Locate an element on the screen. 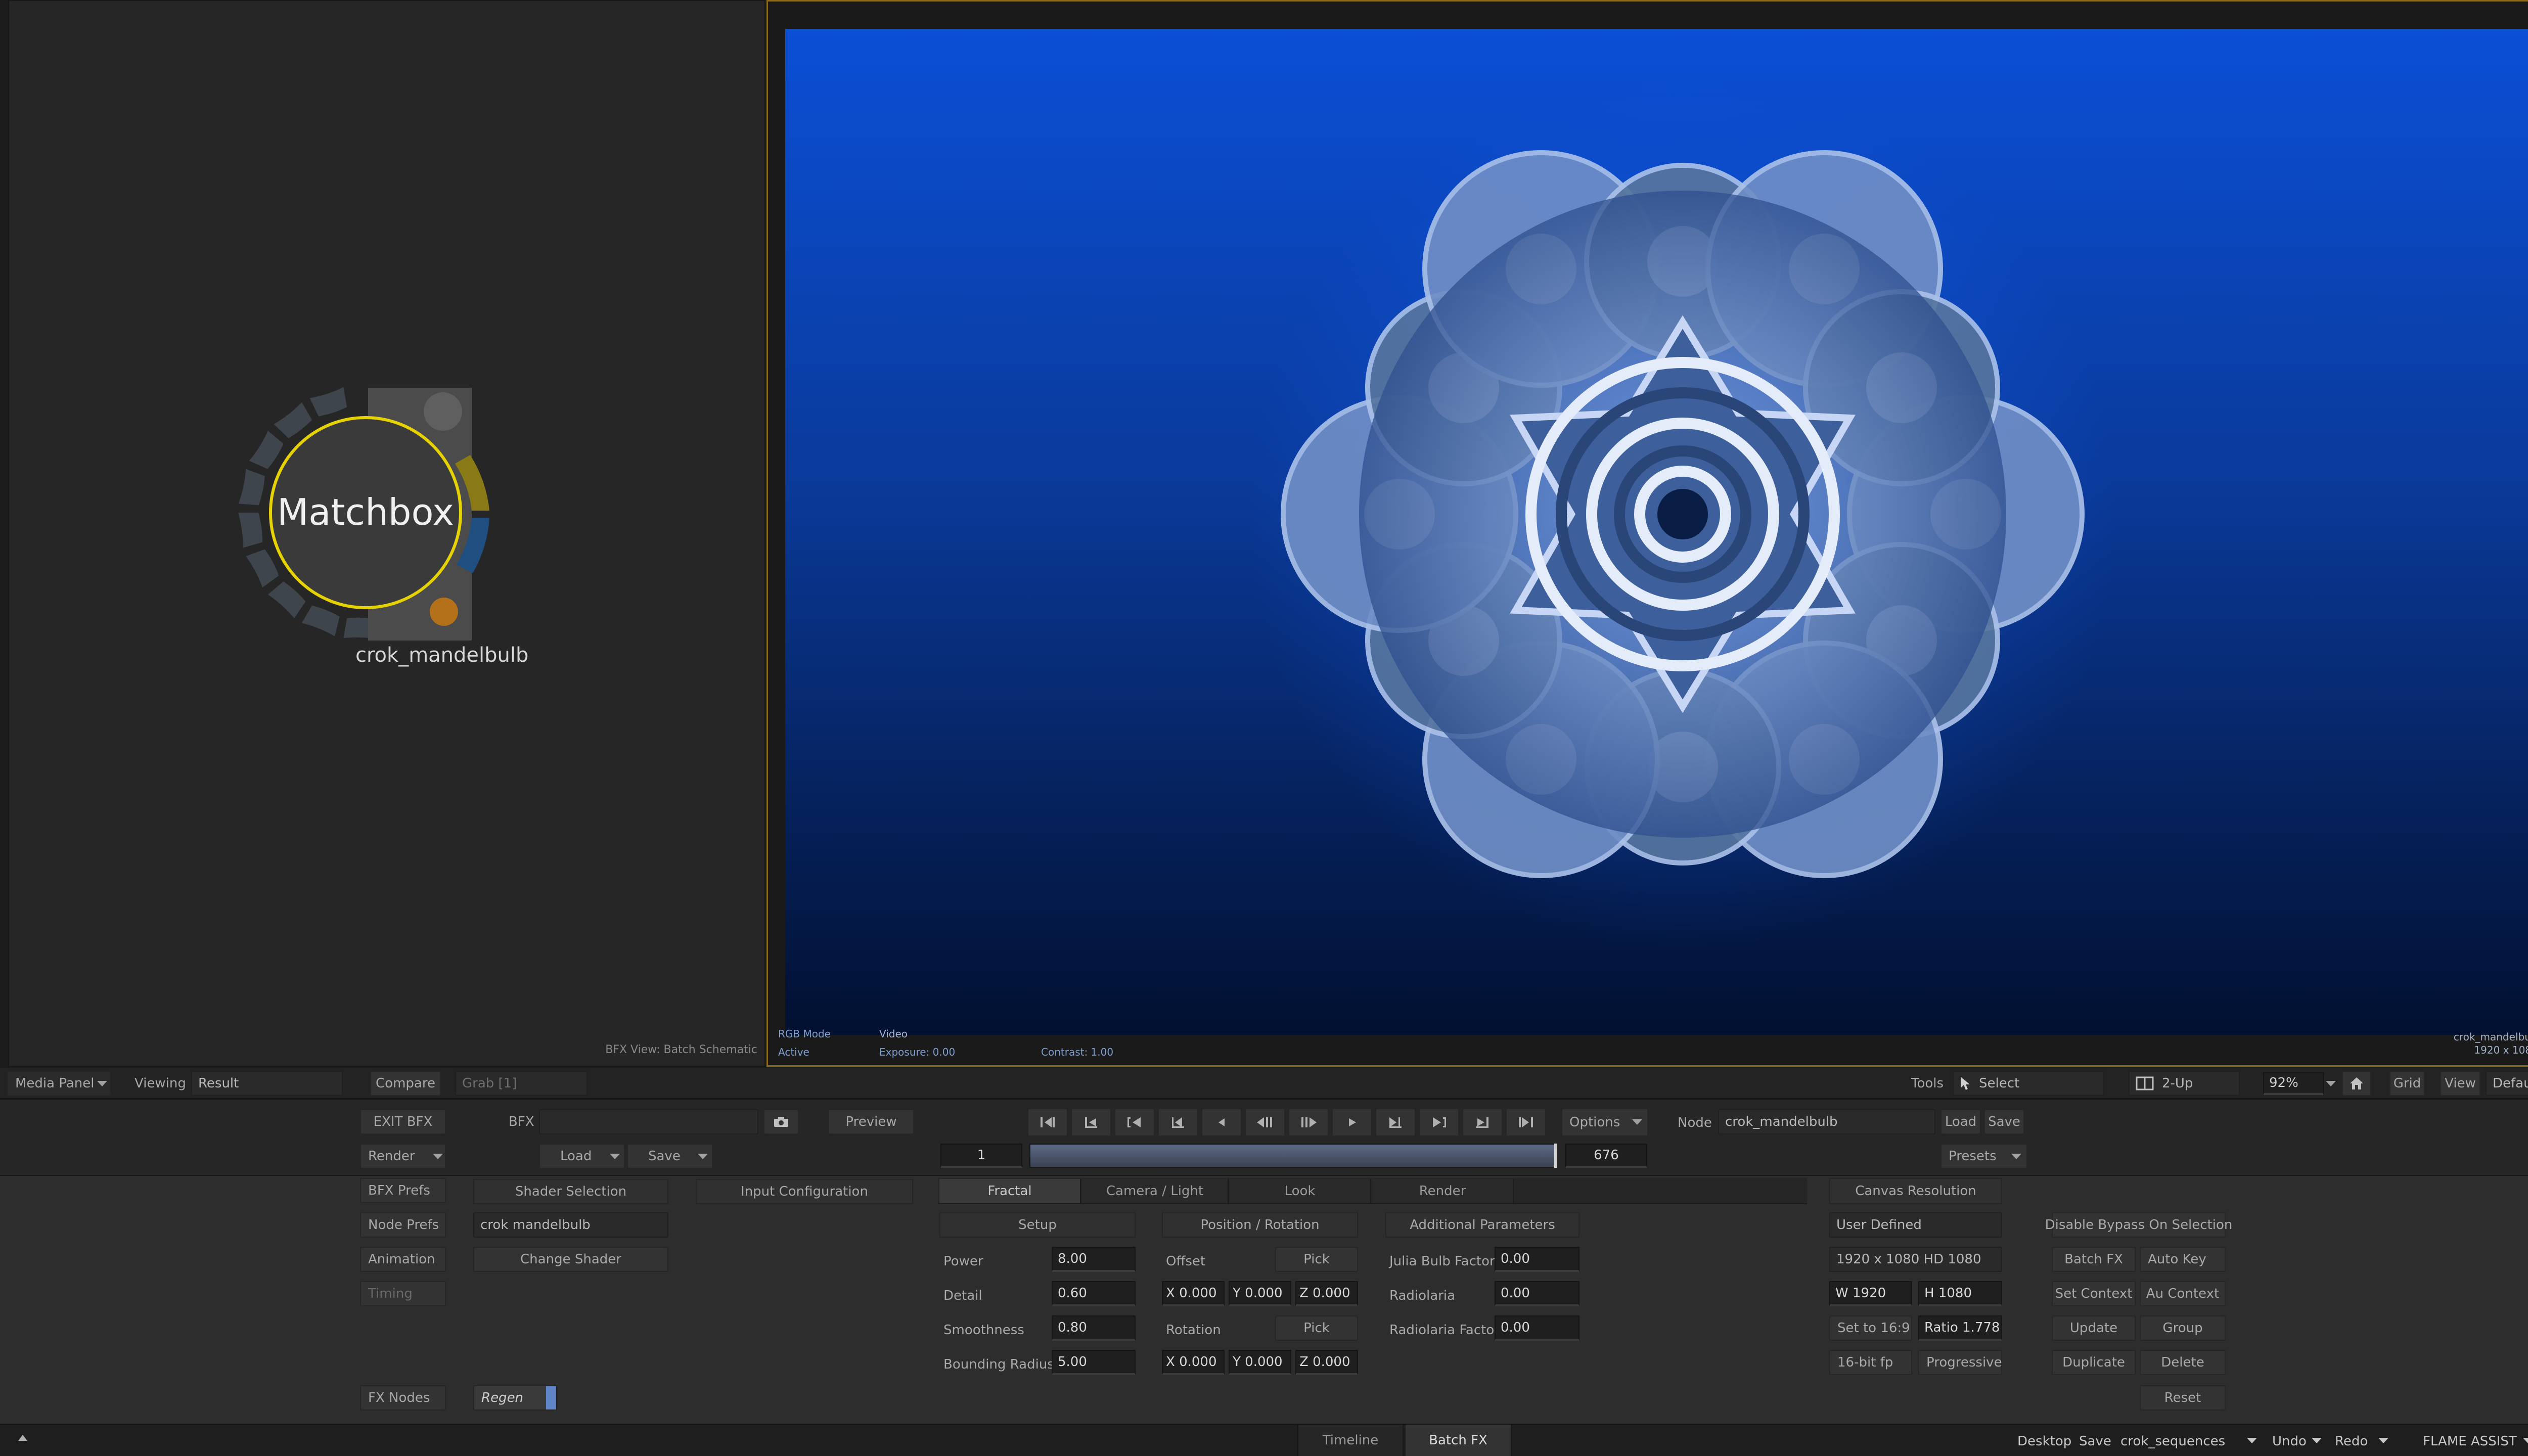  select-tool-field: Select is located at coordinates (2029, 1083).